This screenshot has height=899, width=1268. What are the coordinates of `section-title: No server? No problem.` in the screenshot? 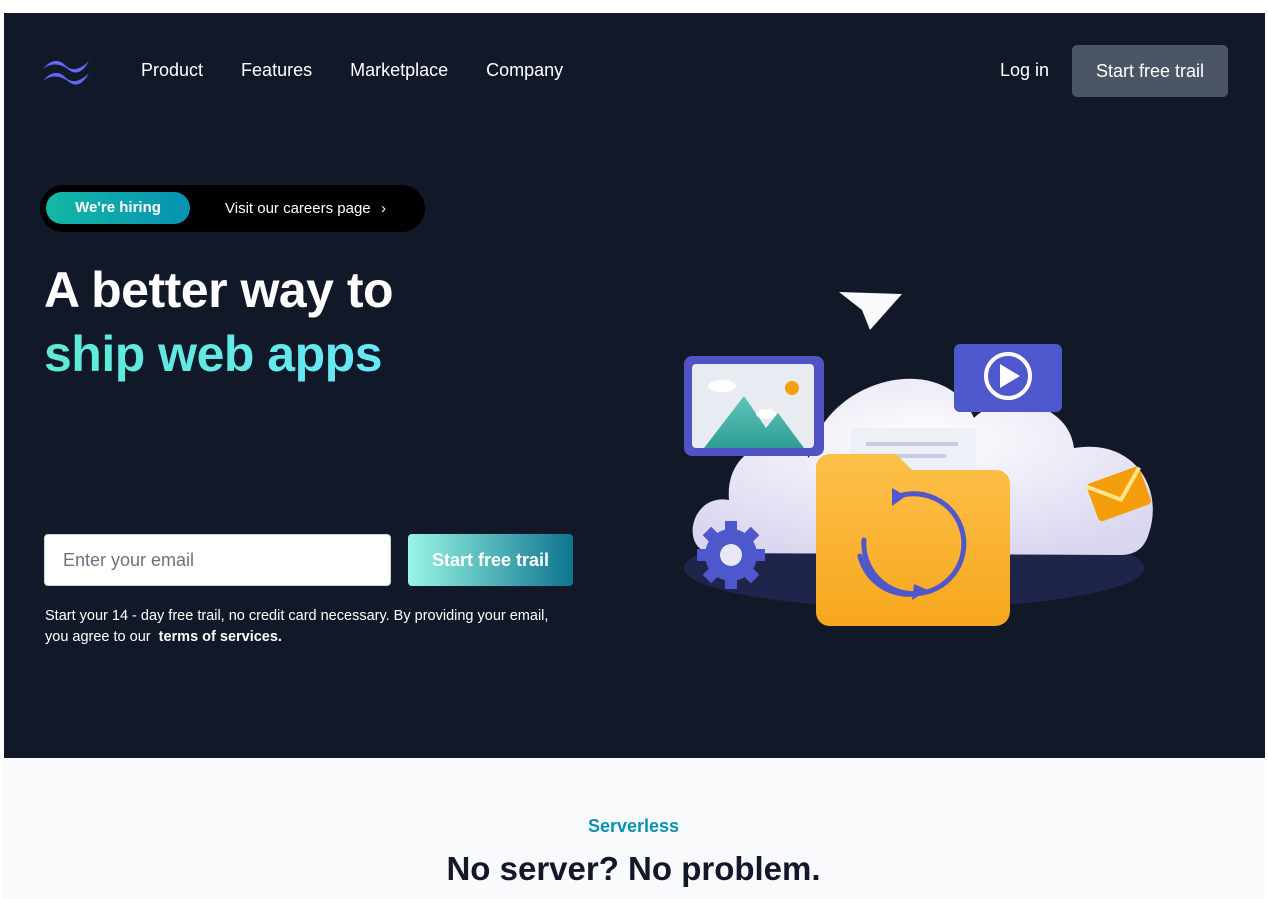 It's located at (633, 868).